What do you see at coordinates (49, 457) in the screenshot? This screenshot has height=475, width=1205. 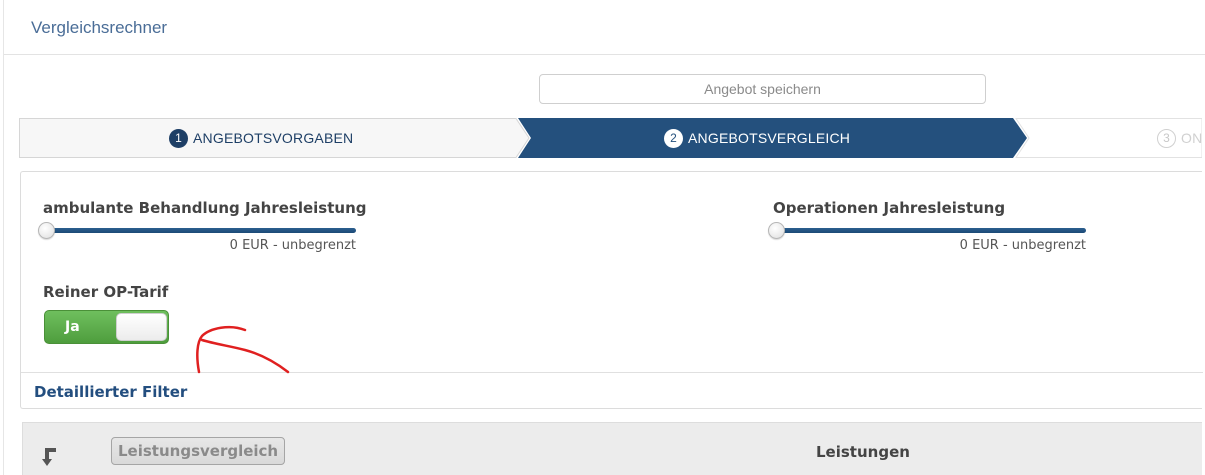 I see `return-arrow-icon` at bounding box center [49, 457].